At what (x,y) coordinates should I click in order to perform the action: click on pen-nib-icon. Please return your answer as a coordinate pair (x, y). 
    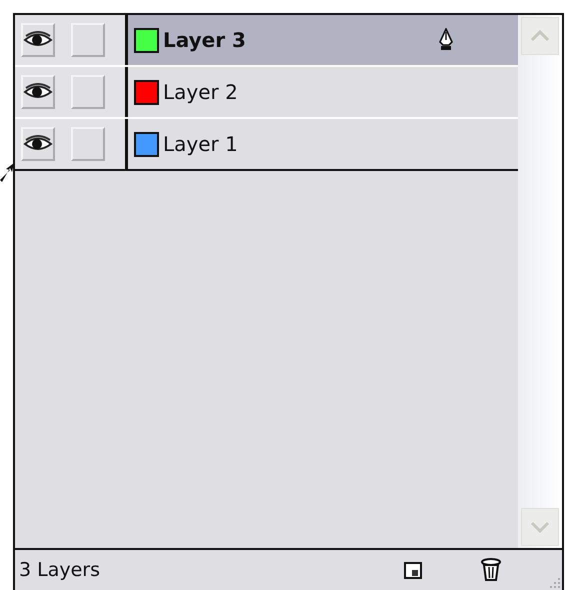
    Looking at the image, I should click on (446, 40).